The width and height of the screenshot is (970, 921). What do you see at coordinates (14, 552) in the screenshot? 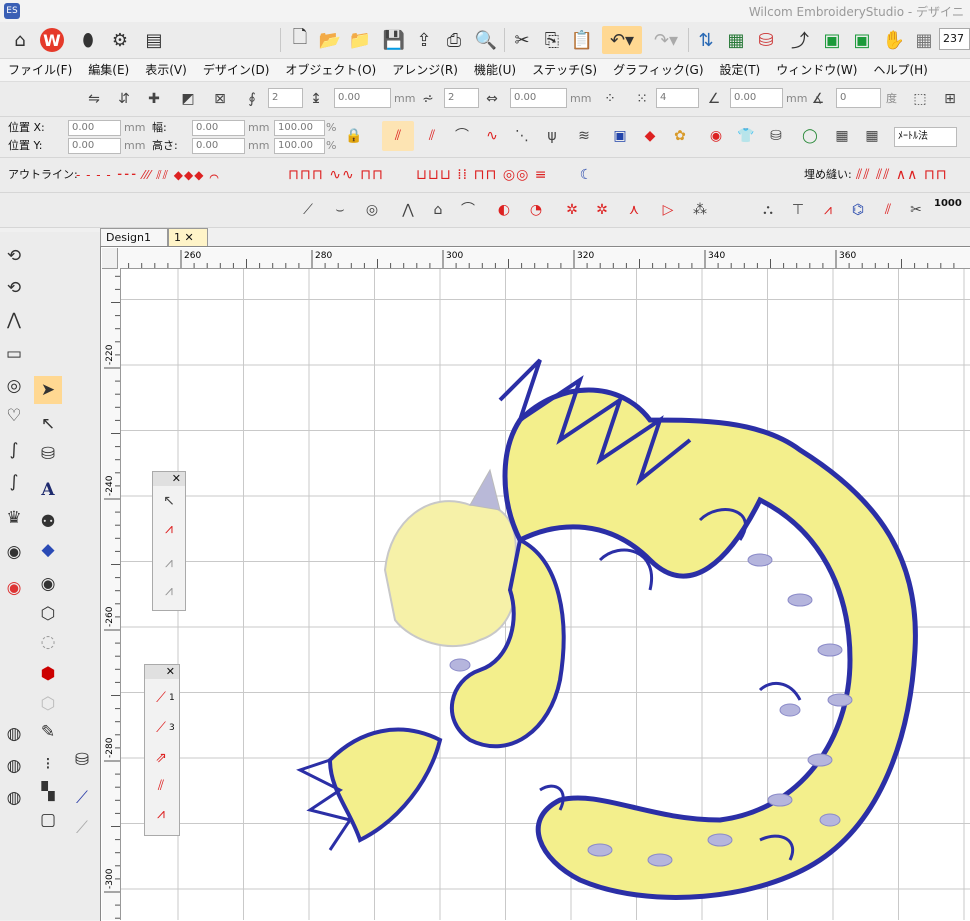
I see `circle-target-icon: ◉` at bounding box center [14, 552].